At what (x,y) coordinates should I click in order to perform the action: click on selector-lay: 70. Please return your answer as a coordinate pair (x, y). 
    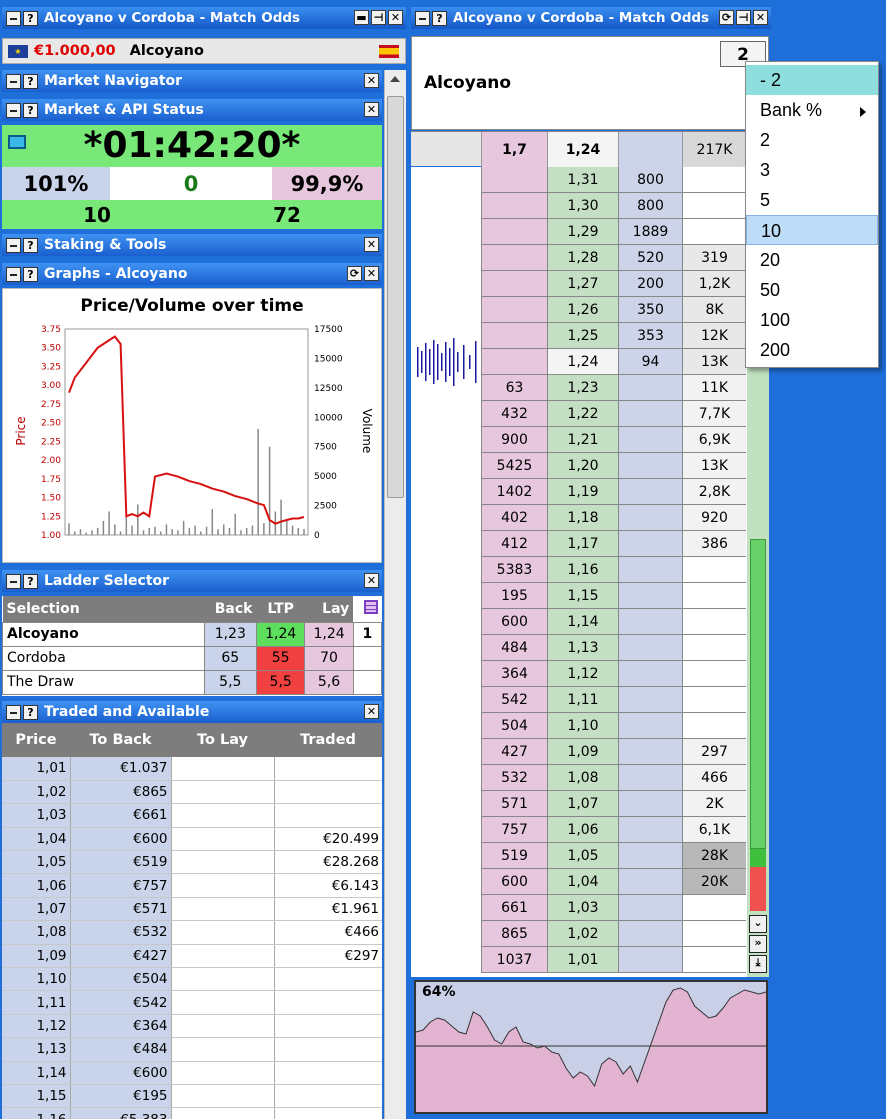
    Looking at the image, I should click on (329, 658).